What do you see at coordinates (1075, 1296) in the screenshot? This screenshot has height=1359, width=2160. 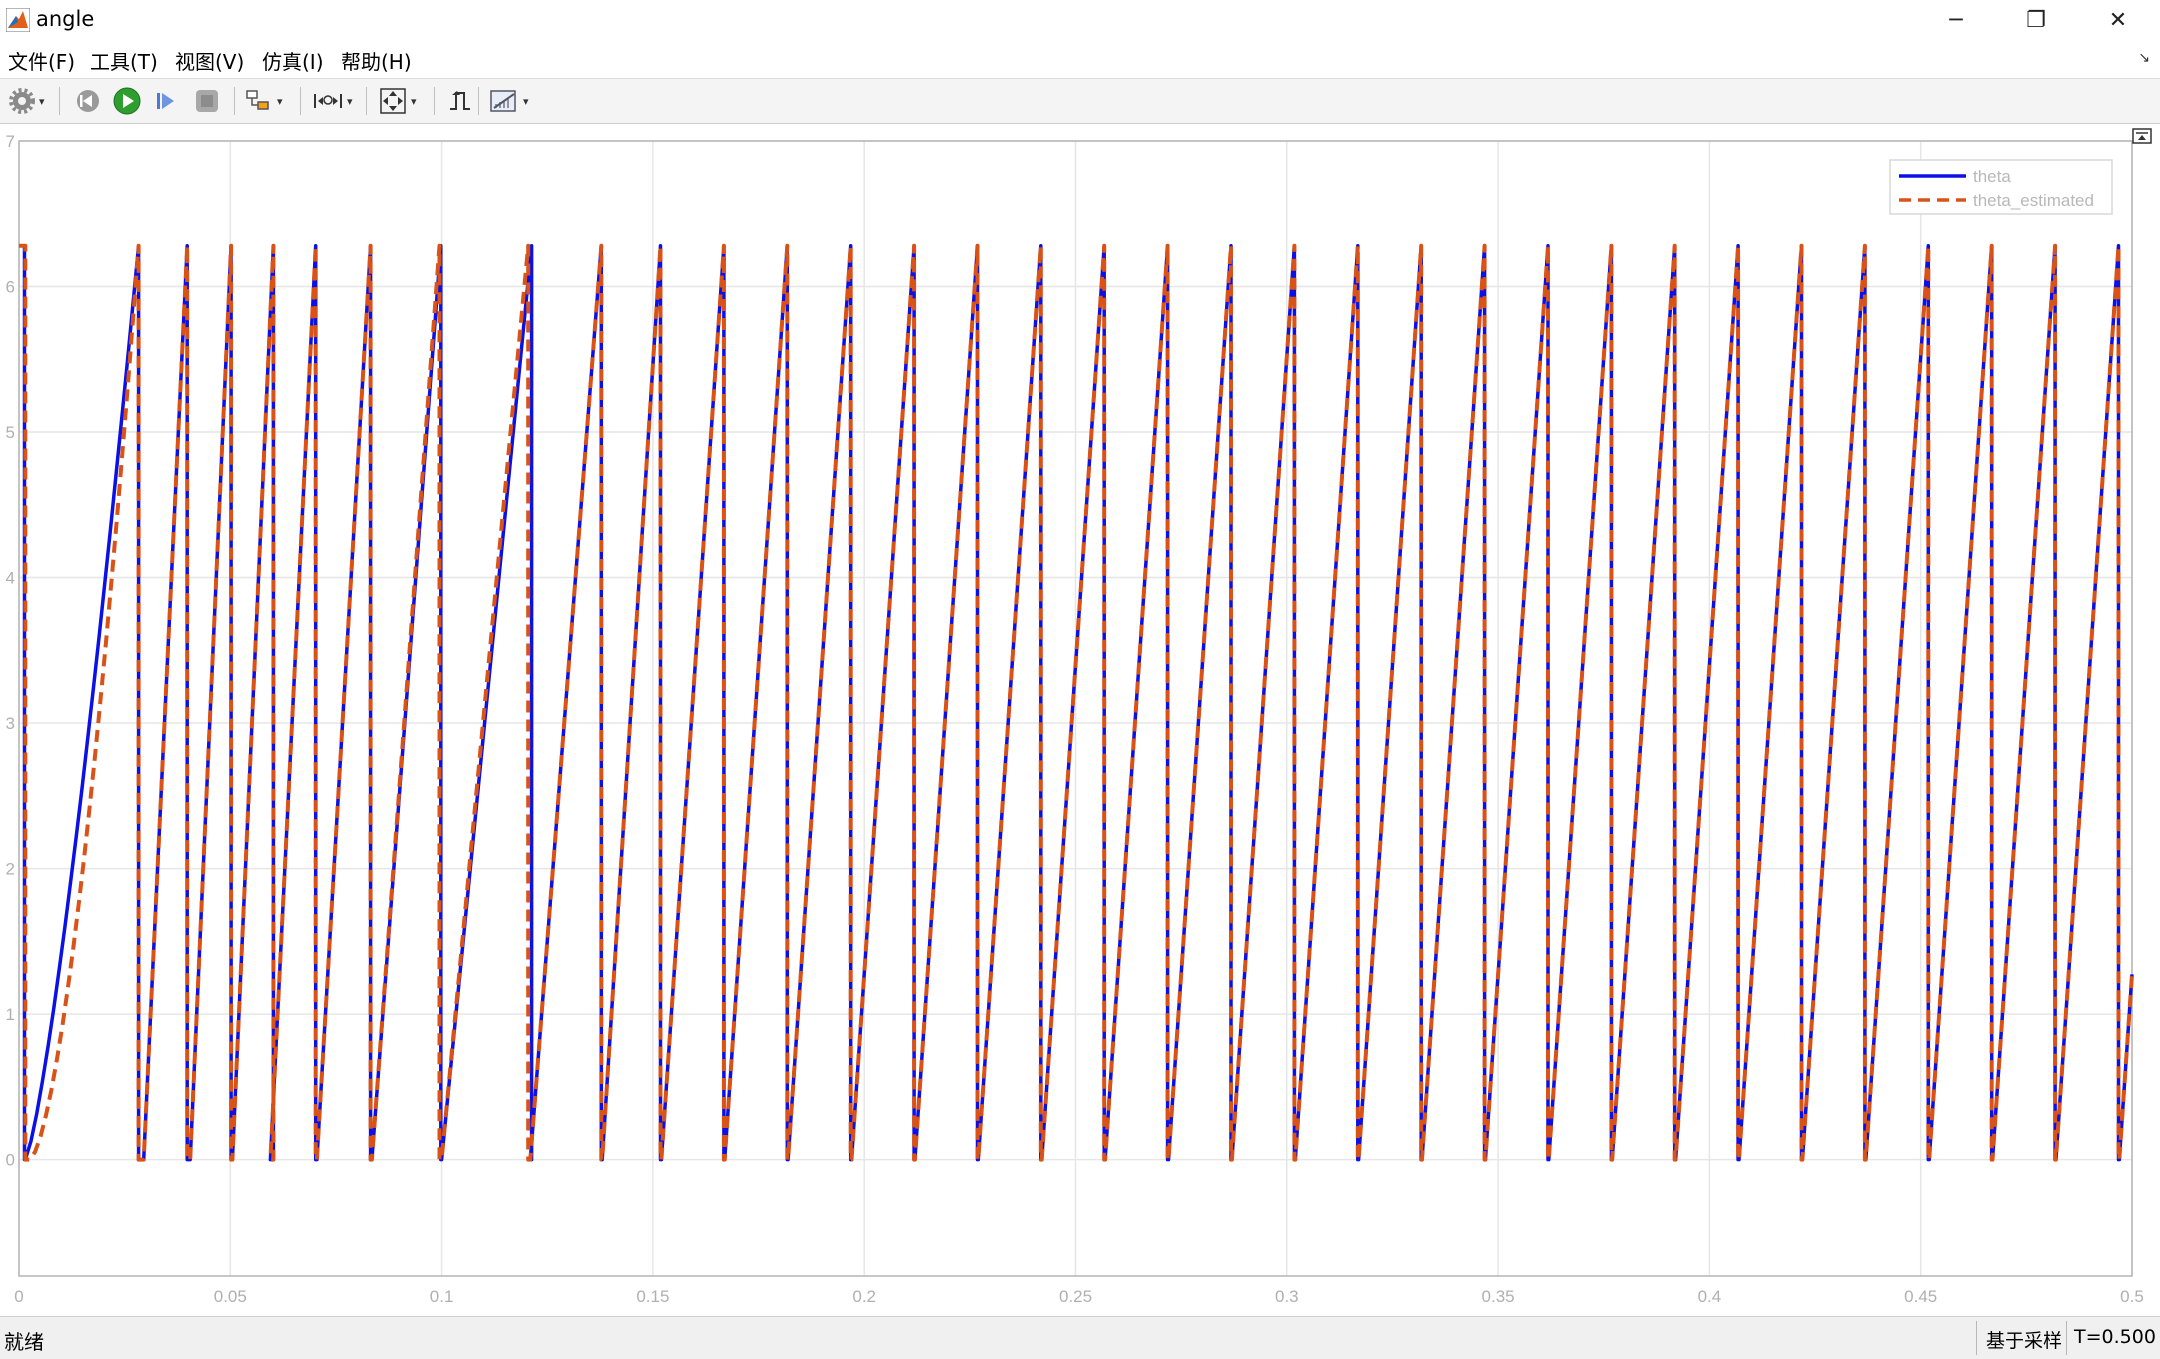 I see `x-tick-label: 0.25` at bounding box center [1075, 1296].